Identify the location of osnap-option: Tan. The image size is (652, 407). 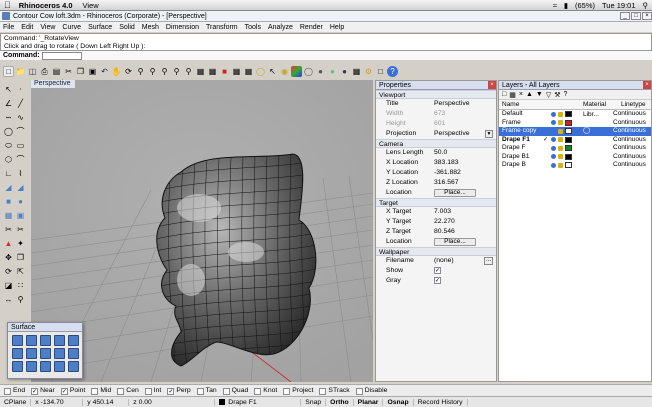
(206, 391).